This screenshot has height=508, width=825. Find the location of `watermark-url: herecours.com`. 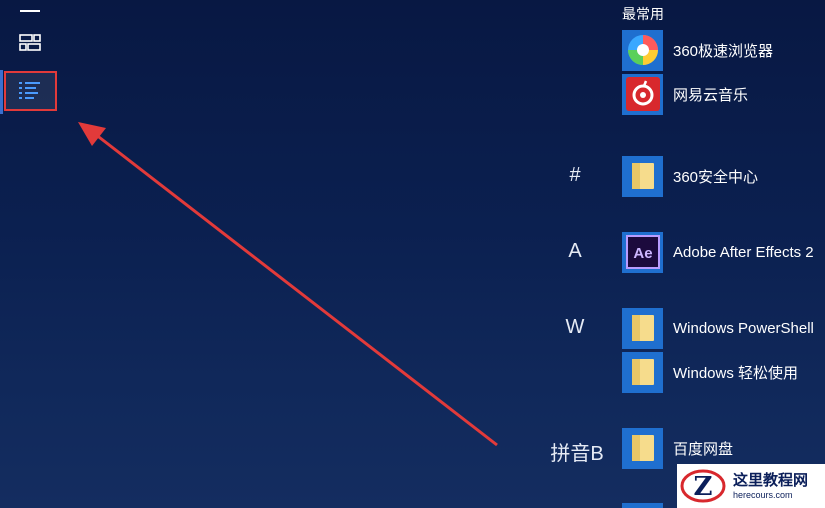

watermark-url: herecours.com is located at coordinates (763, 494).